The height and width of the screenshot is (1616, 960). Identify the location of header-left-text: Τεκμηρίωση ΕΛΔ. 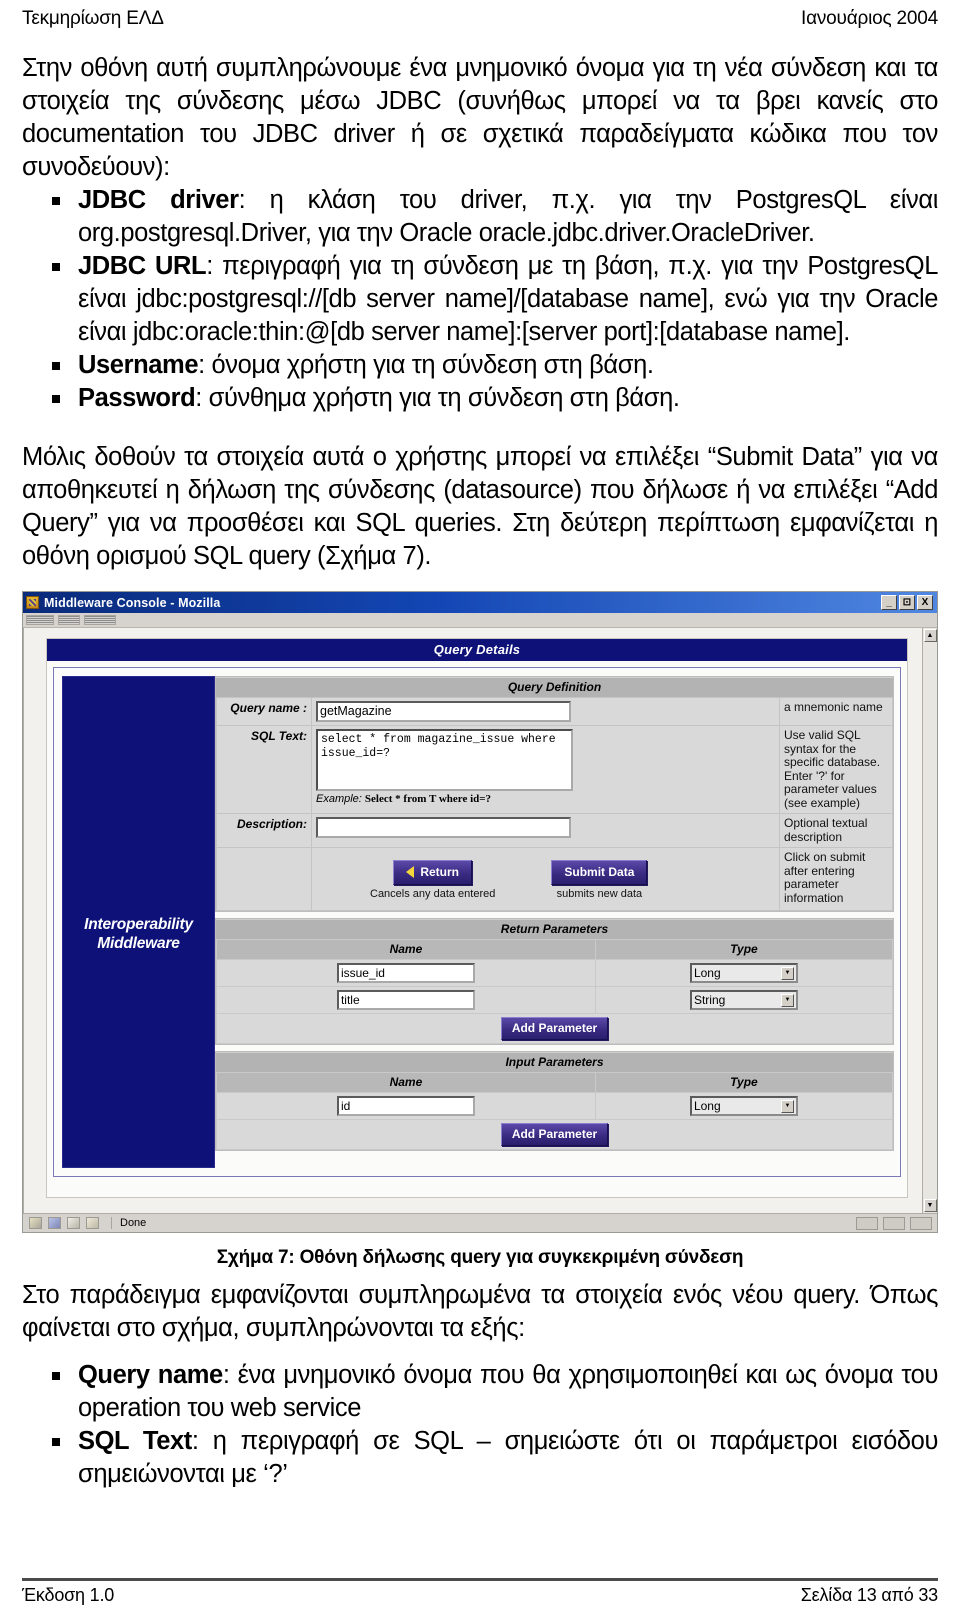
(93, 18).